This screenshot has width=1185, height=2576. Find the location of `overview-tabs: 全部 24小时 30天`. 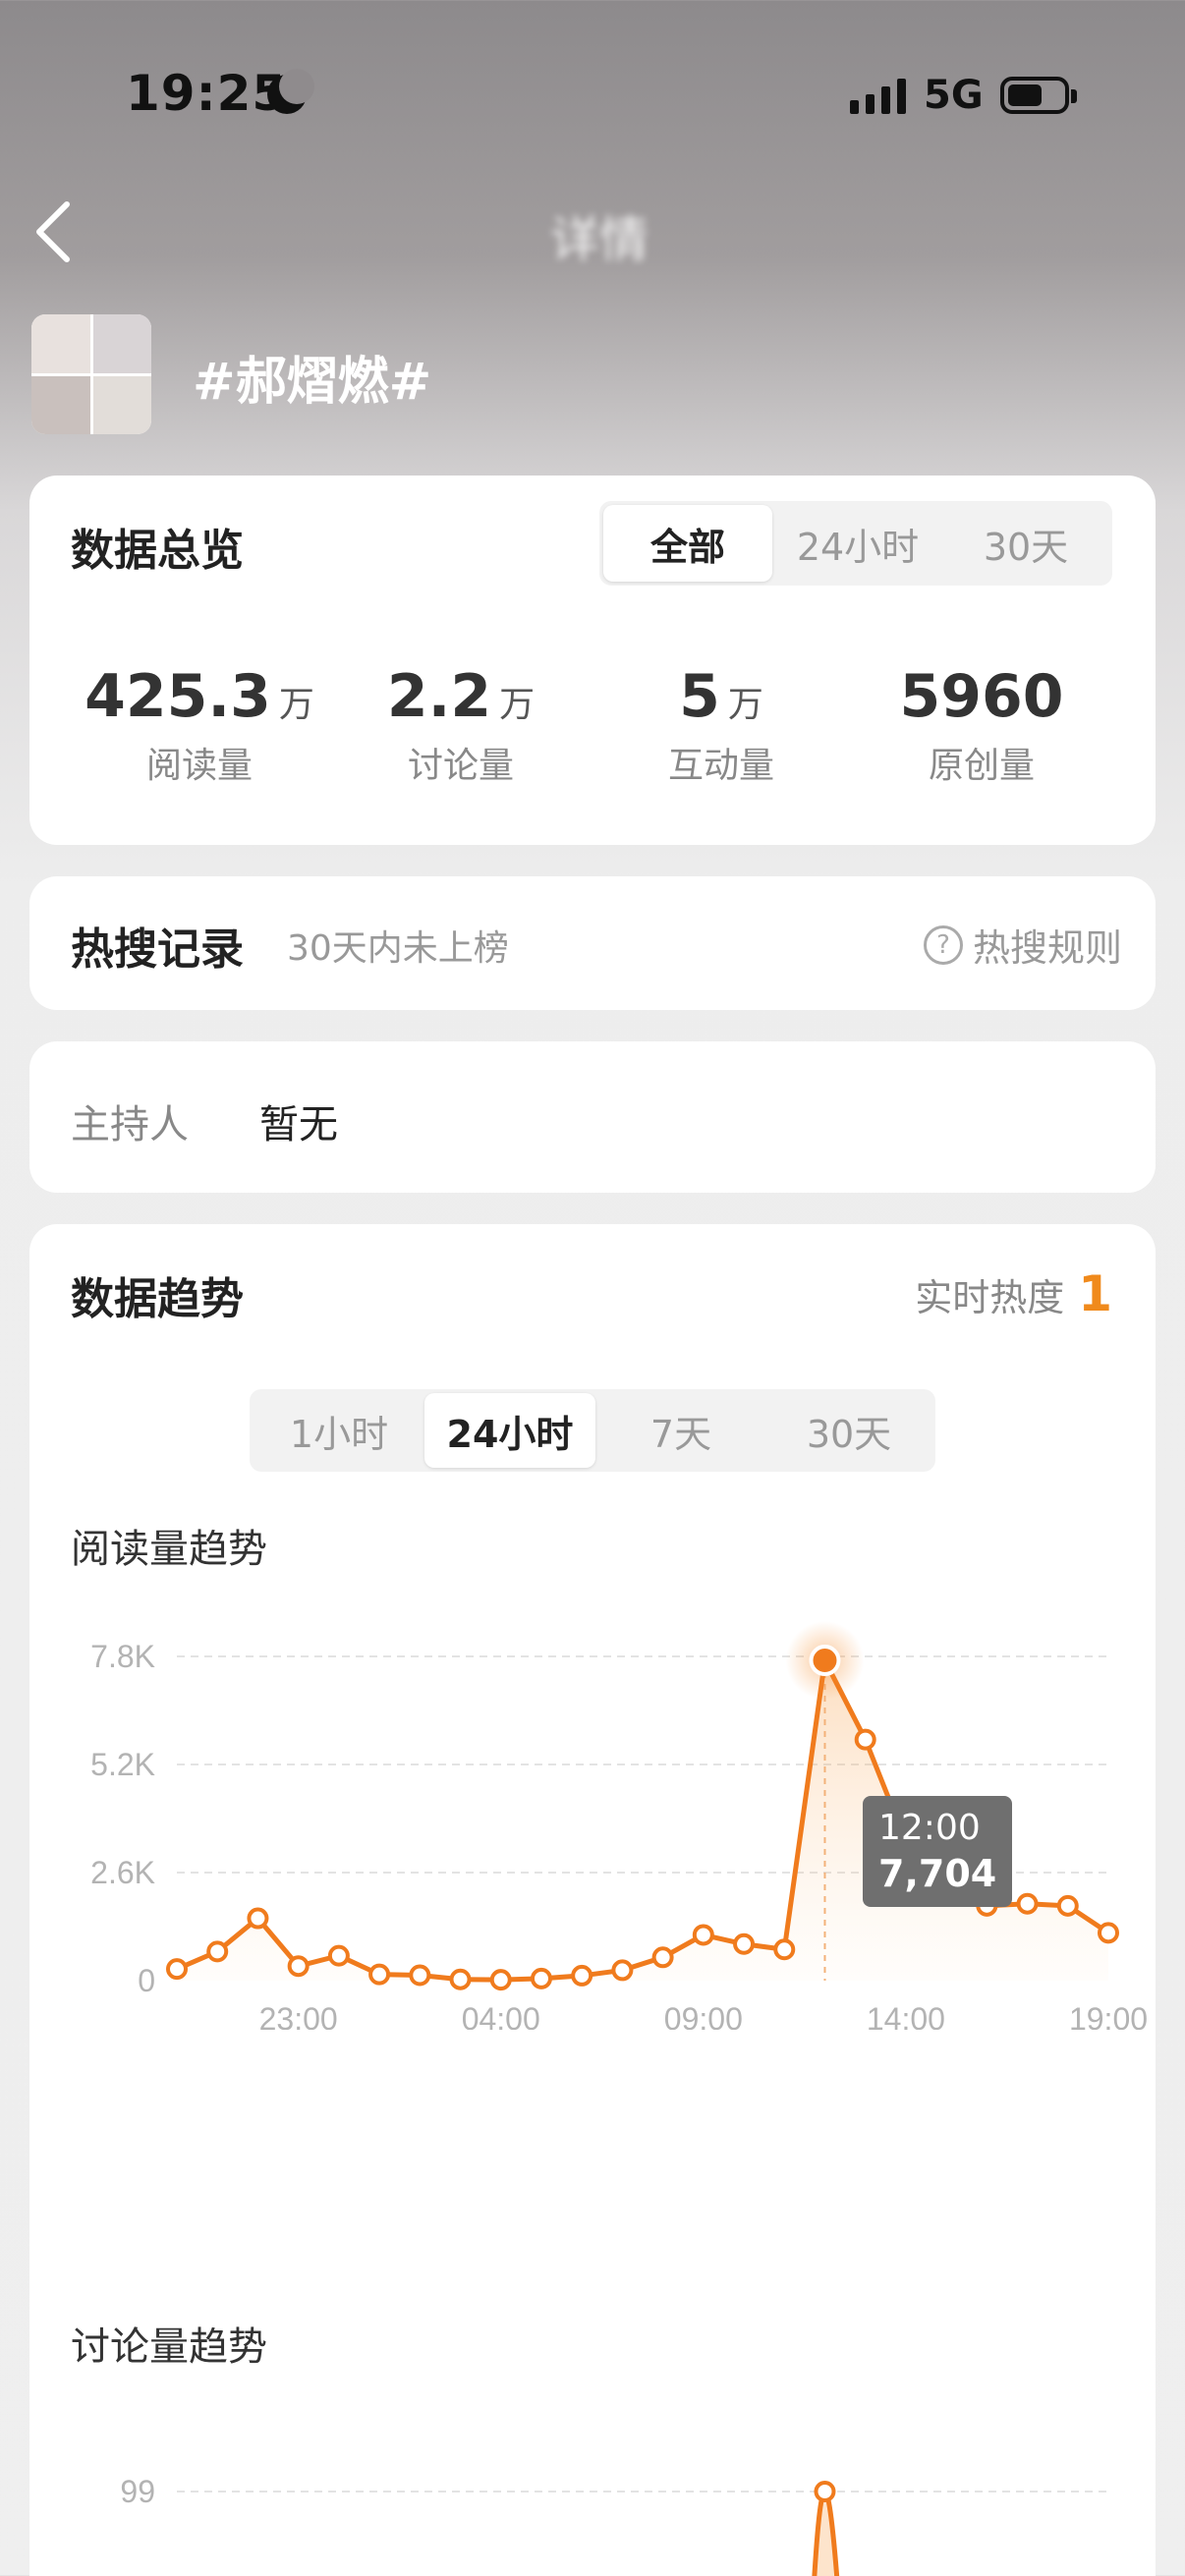

overview-tabs: 全部 24小时 30天 is located at coordinates (856, 543).